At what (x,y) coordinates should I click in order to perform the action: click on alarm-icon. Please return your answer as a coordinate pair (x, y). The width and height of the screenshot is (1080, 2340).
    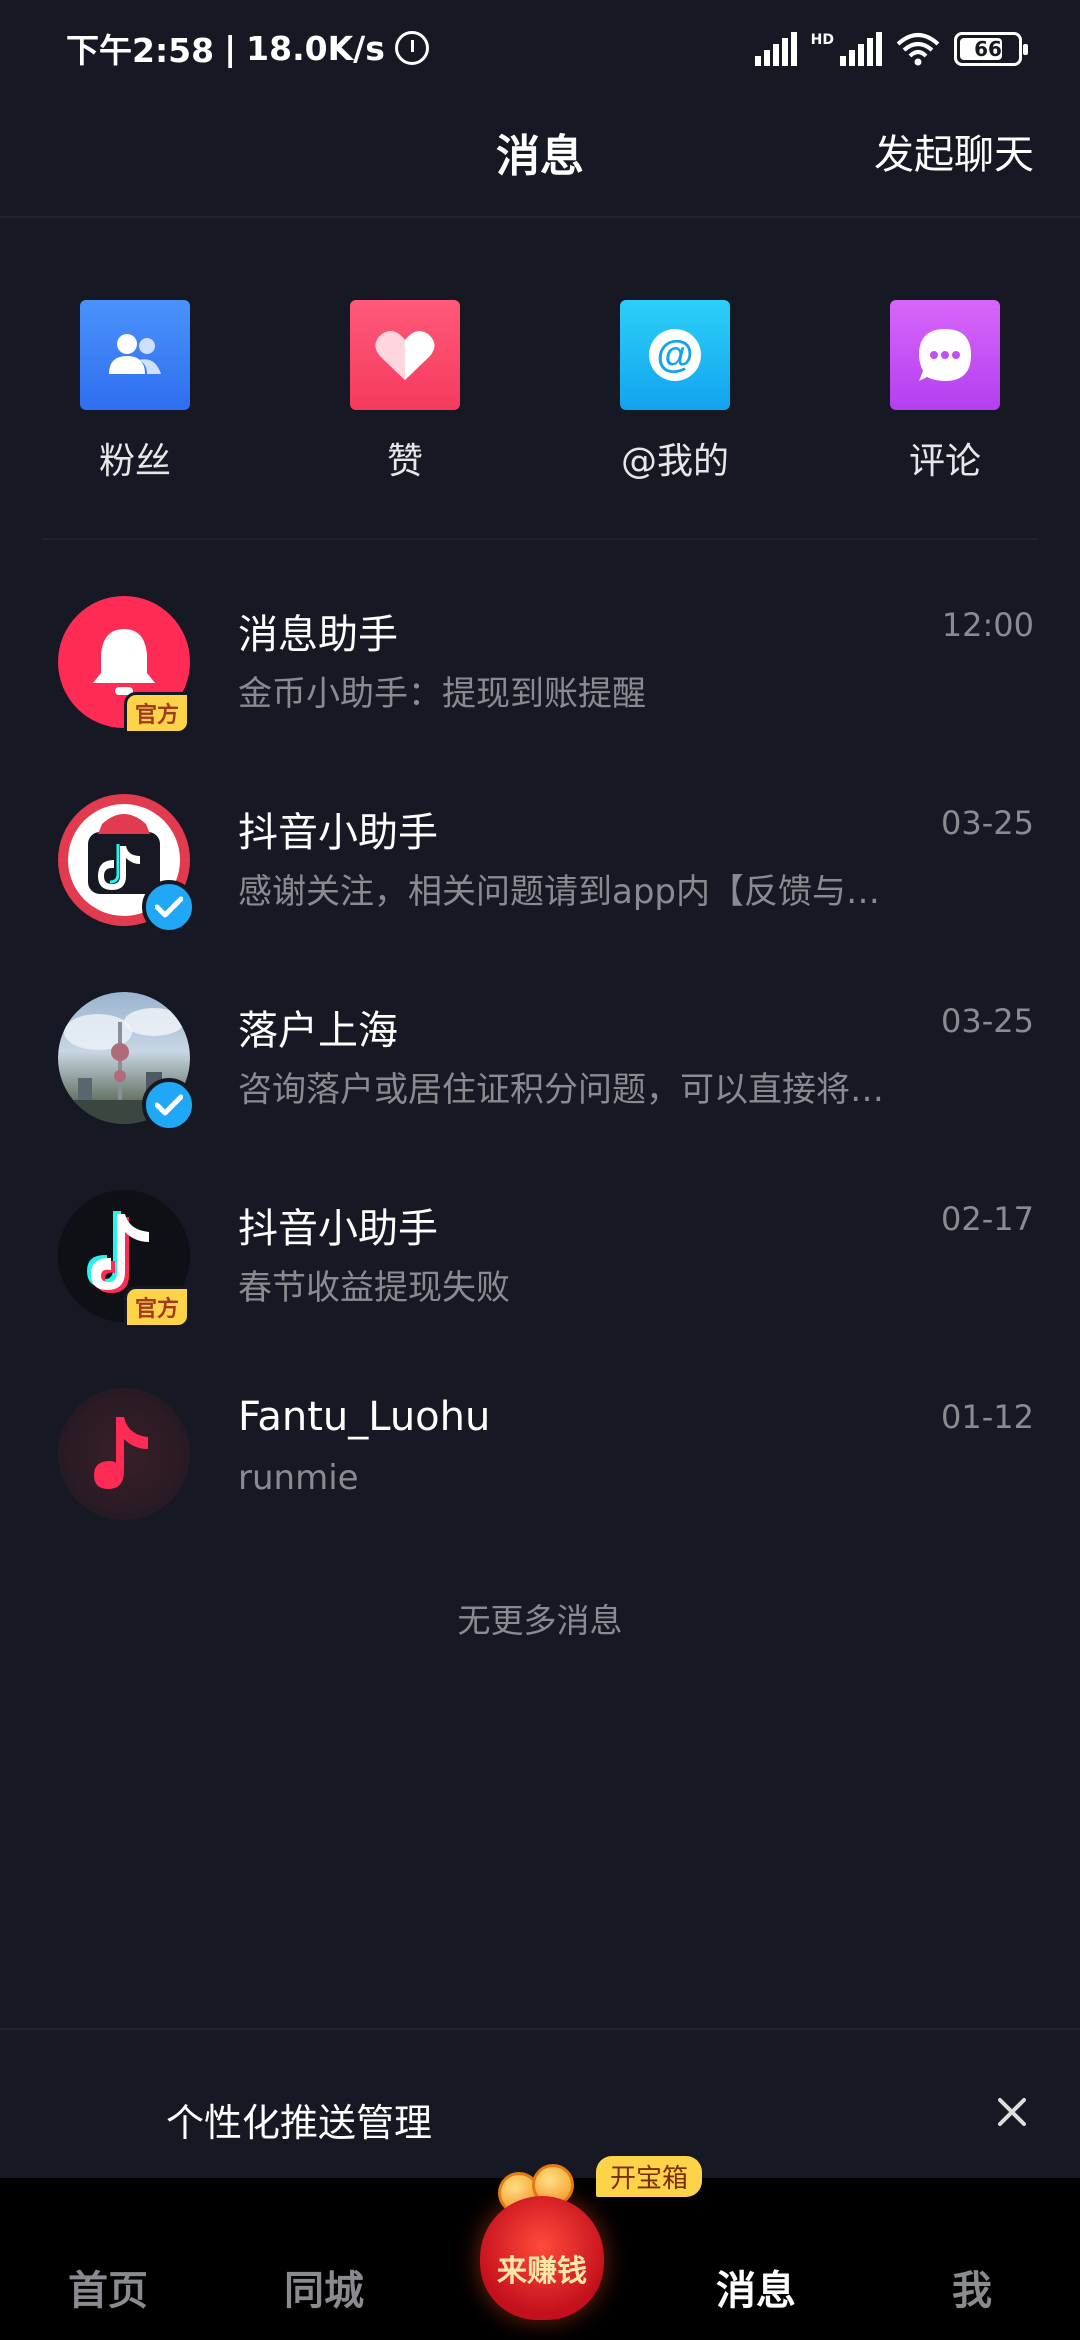
    Looking at the image, I should click on (411, 48).